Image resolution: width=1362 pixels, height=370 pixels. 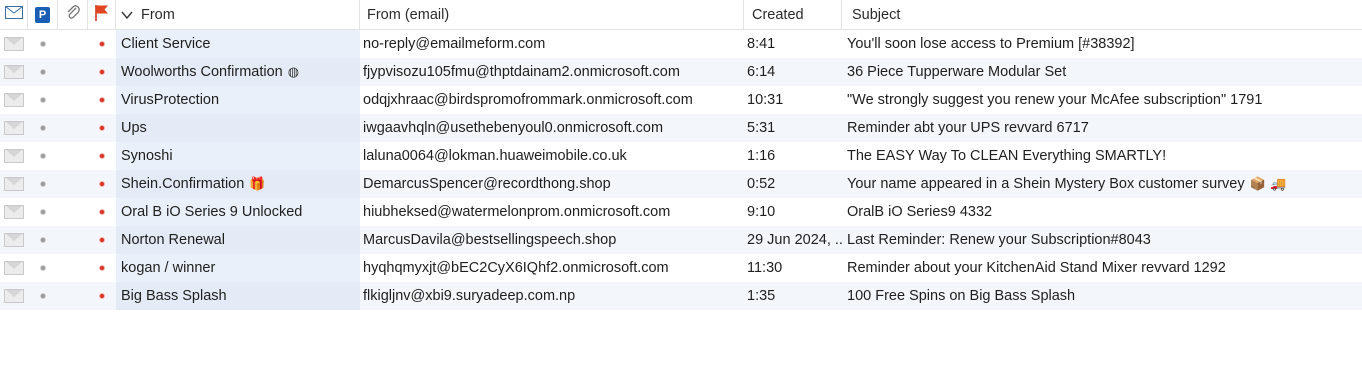 What do you see at coordinates (793, 100) in the screenshot?
I see `created-cell: 10:31` at bounding box center [793, 100].